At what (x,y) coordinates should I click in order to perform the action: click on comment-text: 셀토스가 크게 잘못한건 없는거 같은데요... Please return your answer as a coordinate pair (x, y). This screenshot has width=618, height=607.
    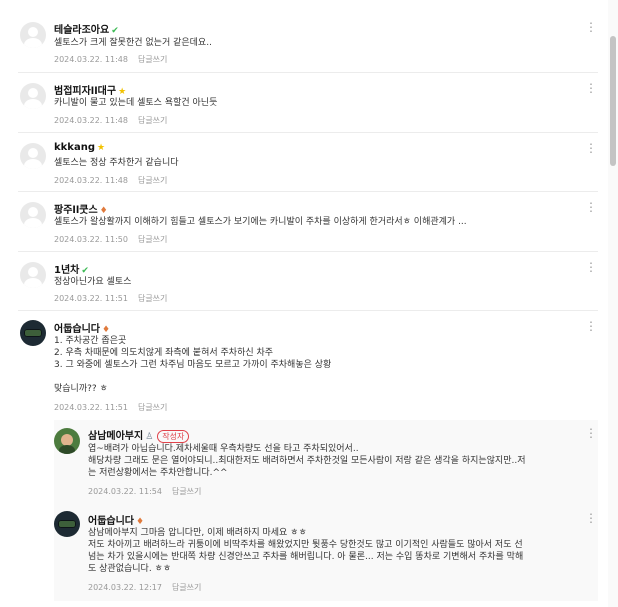
    Looking at the image, I should click on (133, 43).